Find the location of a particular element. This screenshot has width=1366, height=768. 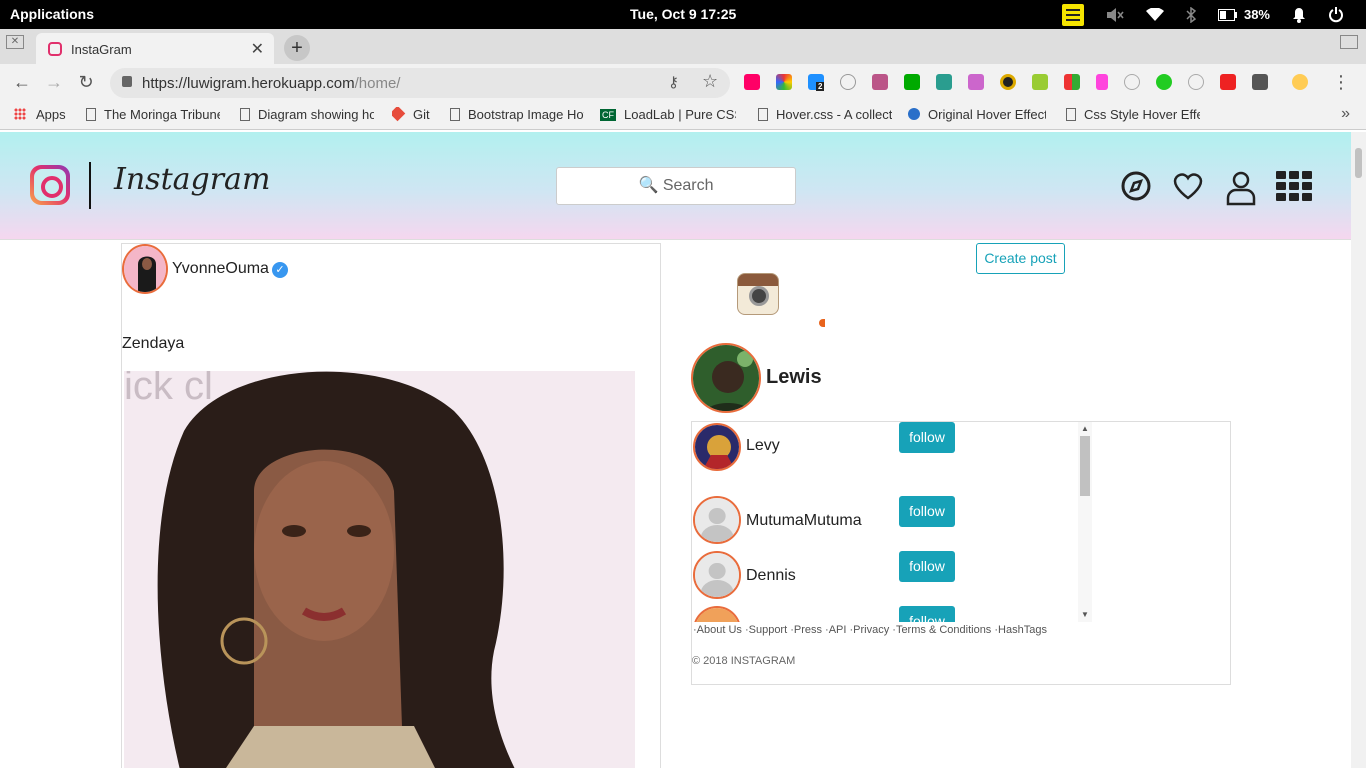

bookmark-label: Hover.css - A collect is located at coordinates (834, 114).